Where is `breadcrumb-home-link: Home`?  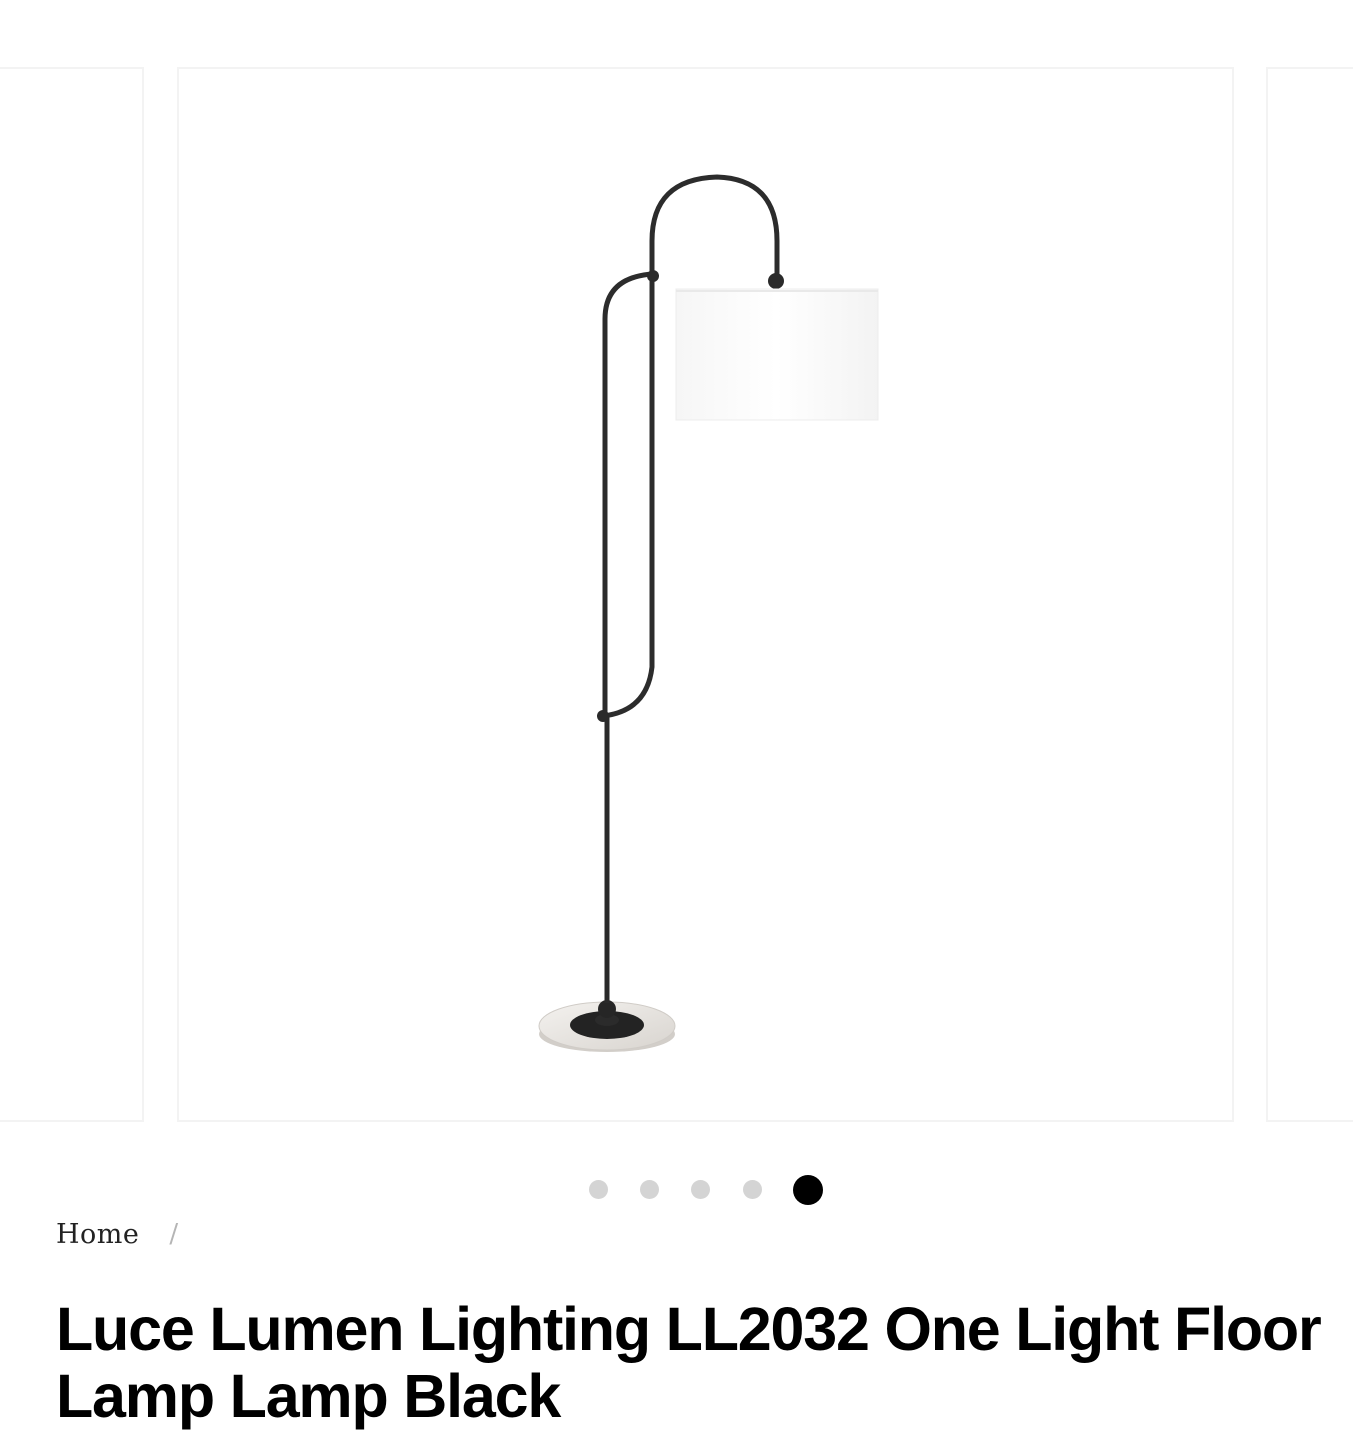 breadcrumb-home-link: Home is located at coordinates (97, 1234).